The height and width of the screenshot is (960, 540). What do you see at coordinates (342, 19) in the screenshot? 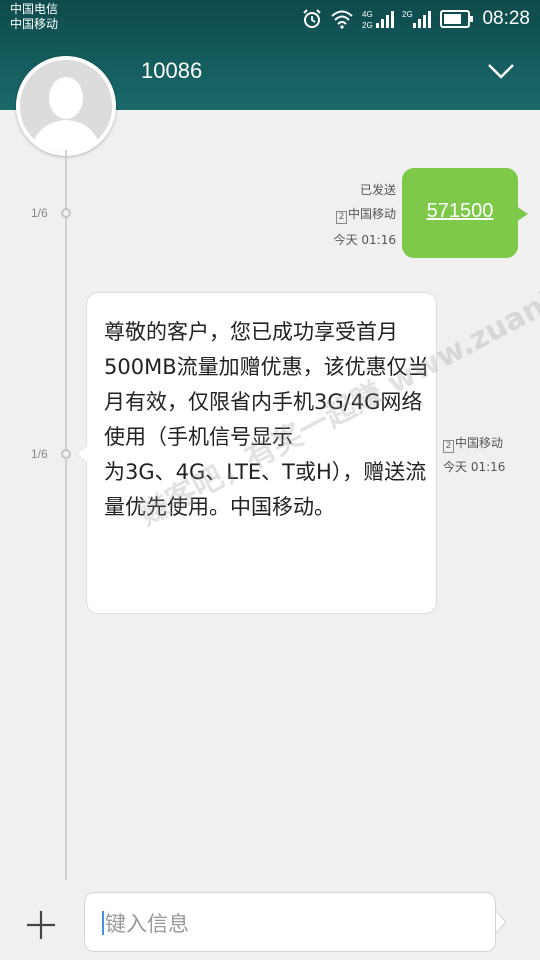
I see `wifi-icon` at bounding box center [342, 19].